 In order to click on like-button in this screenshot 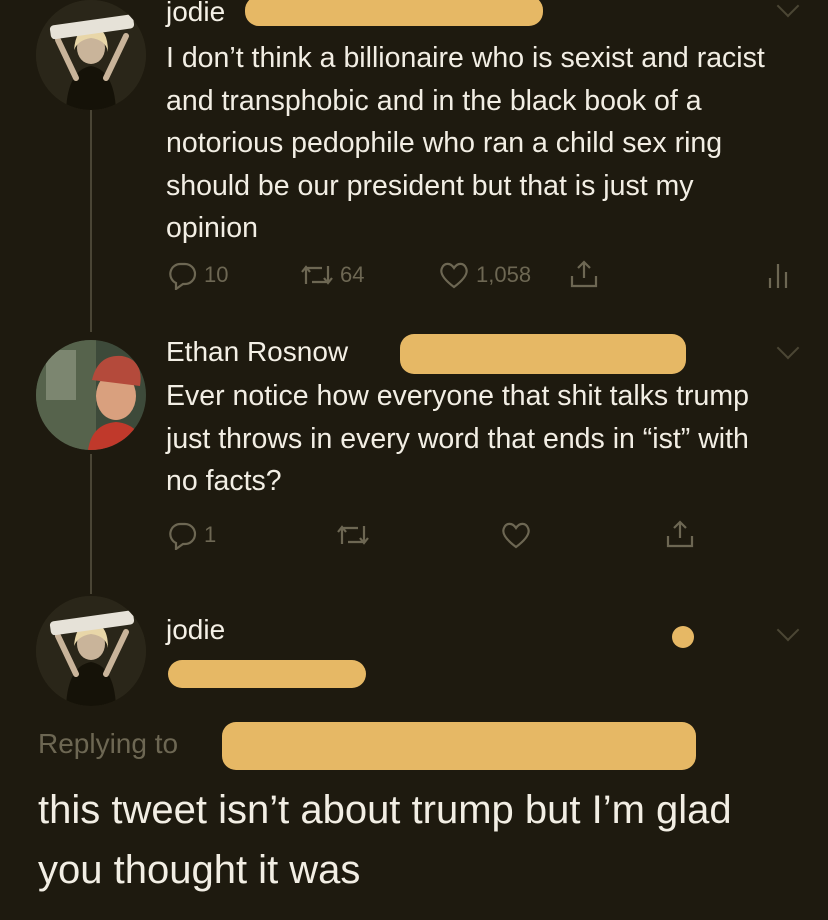, I will do `click(516, 535)`.